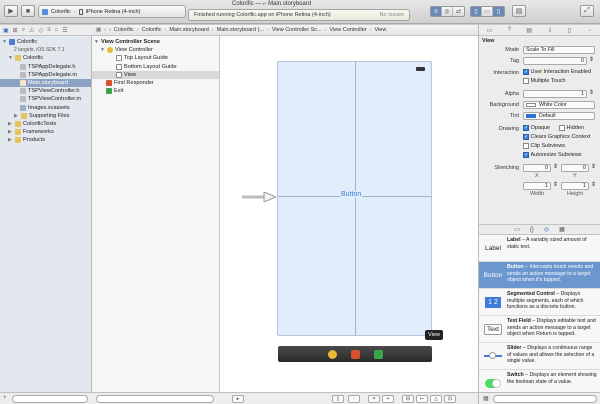  Describe the element at coordinates (45, 108) in the screenshot. I see `list-item: Images.xcassets` at that location.